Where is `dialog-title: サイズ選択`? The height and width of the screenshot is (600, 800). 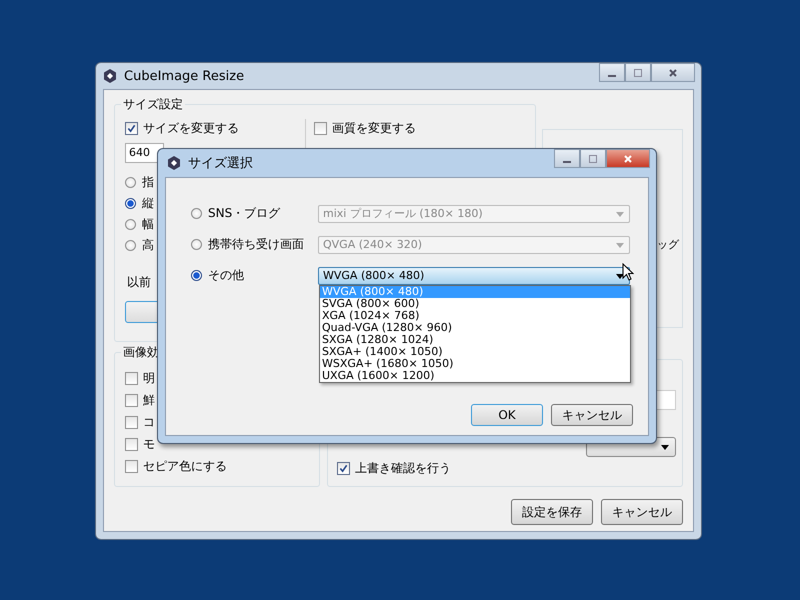 dialog-title: サイズ選択 is located at coordinates (220, 163).